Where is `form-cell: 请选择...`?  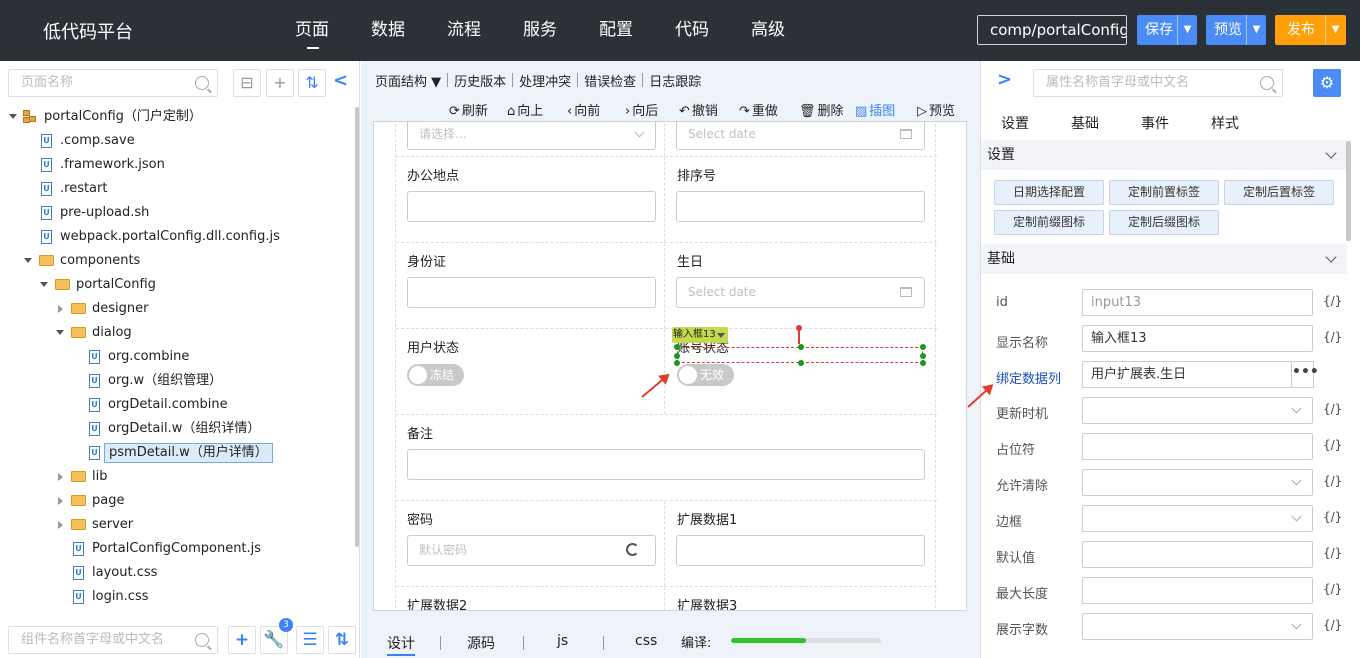
form-cell: 请选择... is located at coordinates (530, 139).